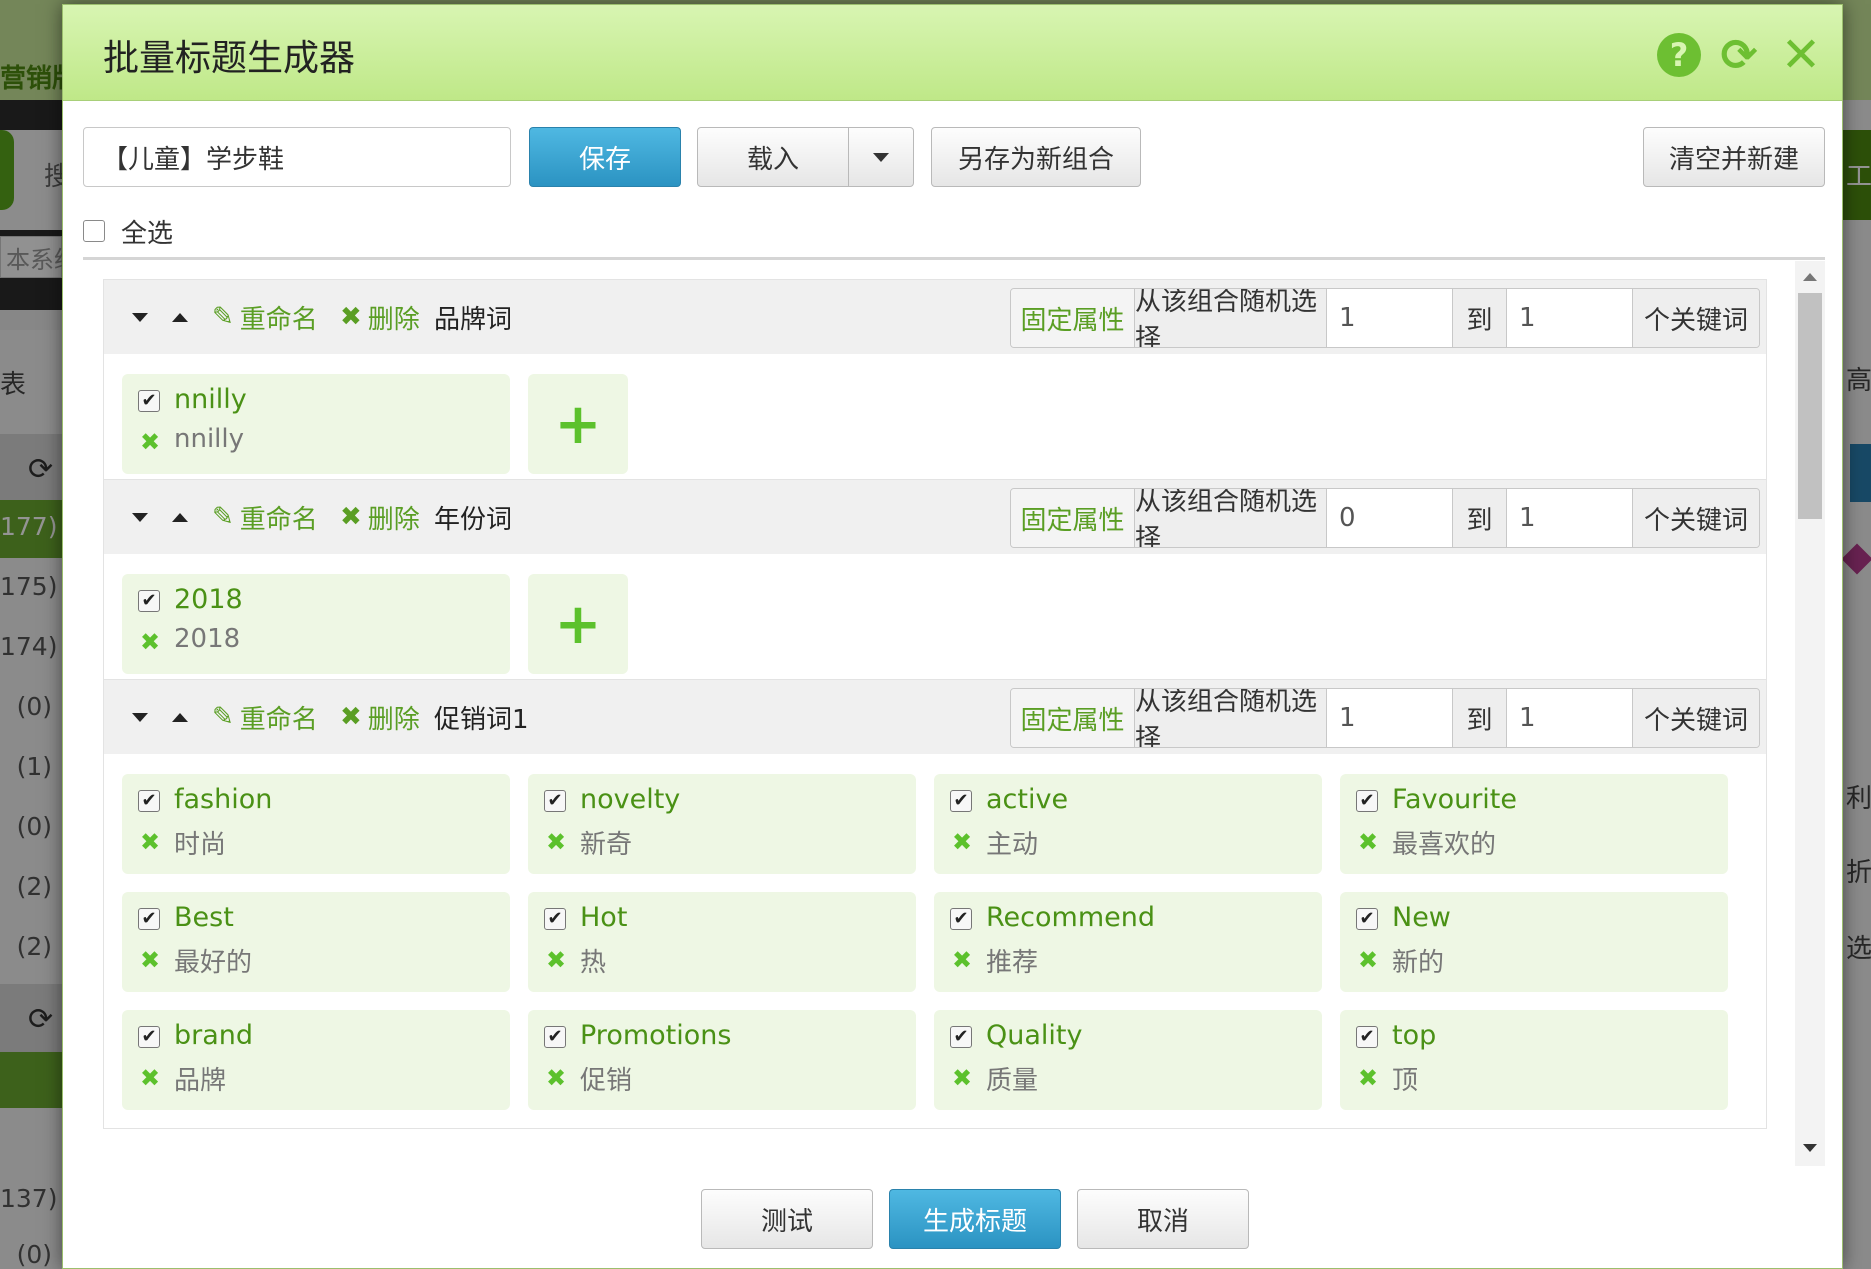  I want to click on vertical-scrollbar, so click(1810, 713).